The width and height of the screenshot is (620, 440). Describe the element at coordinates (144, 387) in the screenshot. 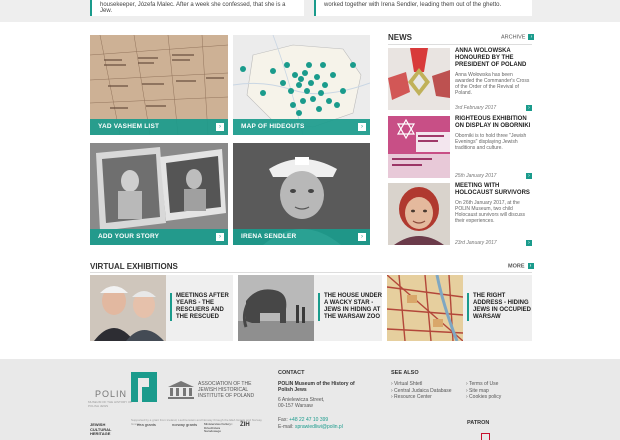

I see `polin-logo-icon` at that location.